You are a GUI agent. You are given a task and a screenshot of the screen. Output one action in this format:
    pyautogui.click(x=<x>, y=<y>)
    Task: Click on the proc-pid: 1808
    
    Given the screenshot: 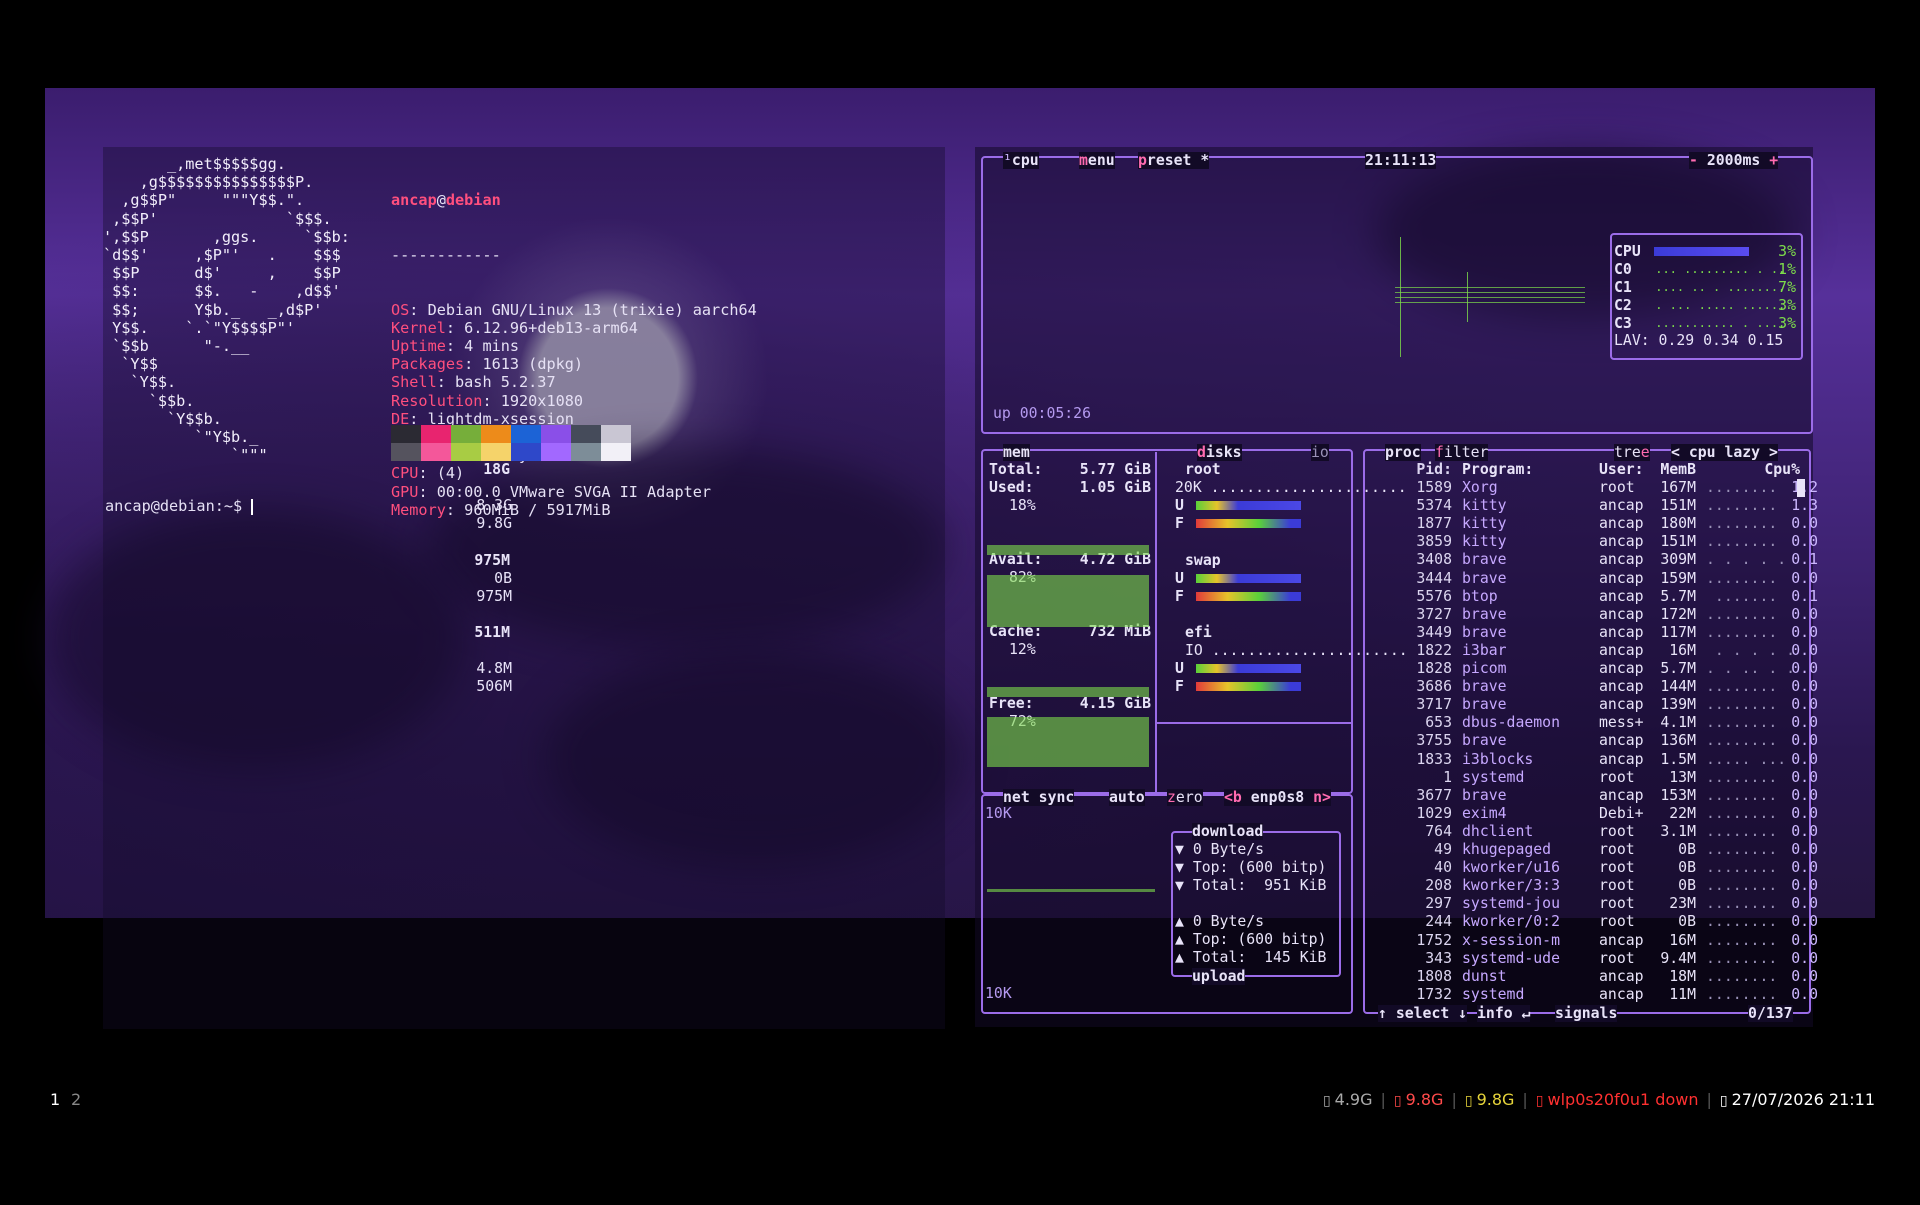 What is the action you would take?
    pyautogui.click(x=1434, y=976)
    